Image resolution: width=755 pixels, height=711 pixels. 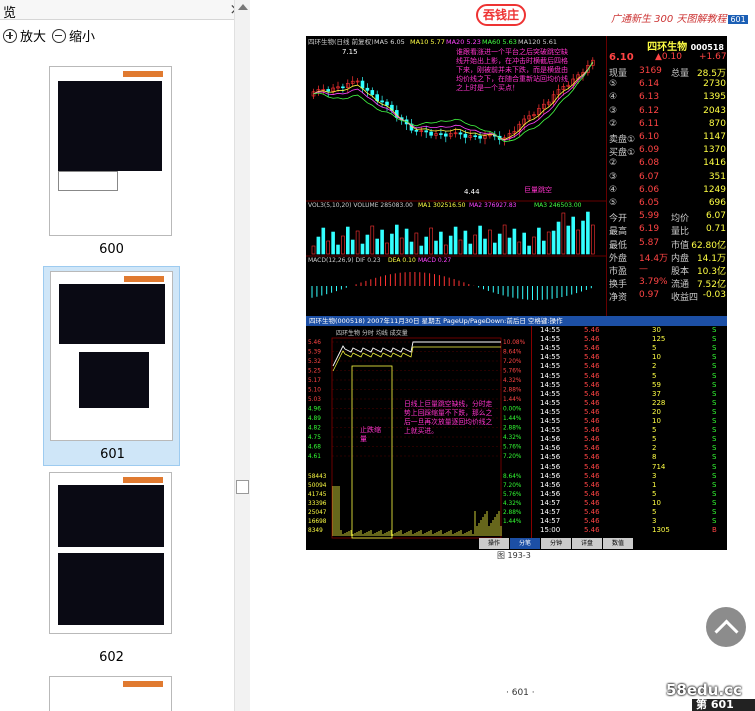 What do you see at coordinates (512, 486) in the screenshot?
I see `volume-pct-label: 7.20%` at bounding box center [512, 486].